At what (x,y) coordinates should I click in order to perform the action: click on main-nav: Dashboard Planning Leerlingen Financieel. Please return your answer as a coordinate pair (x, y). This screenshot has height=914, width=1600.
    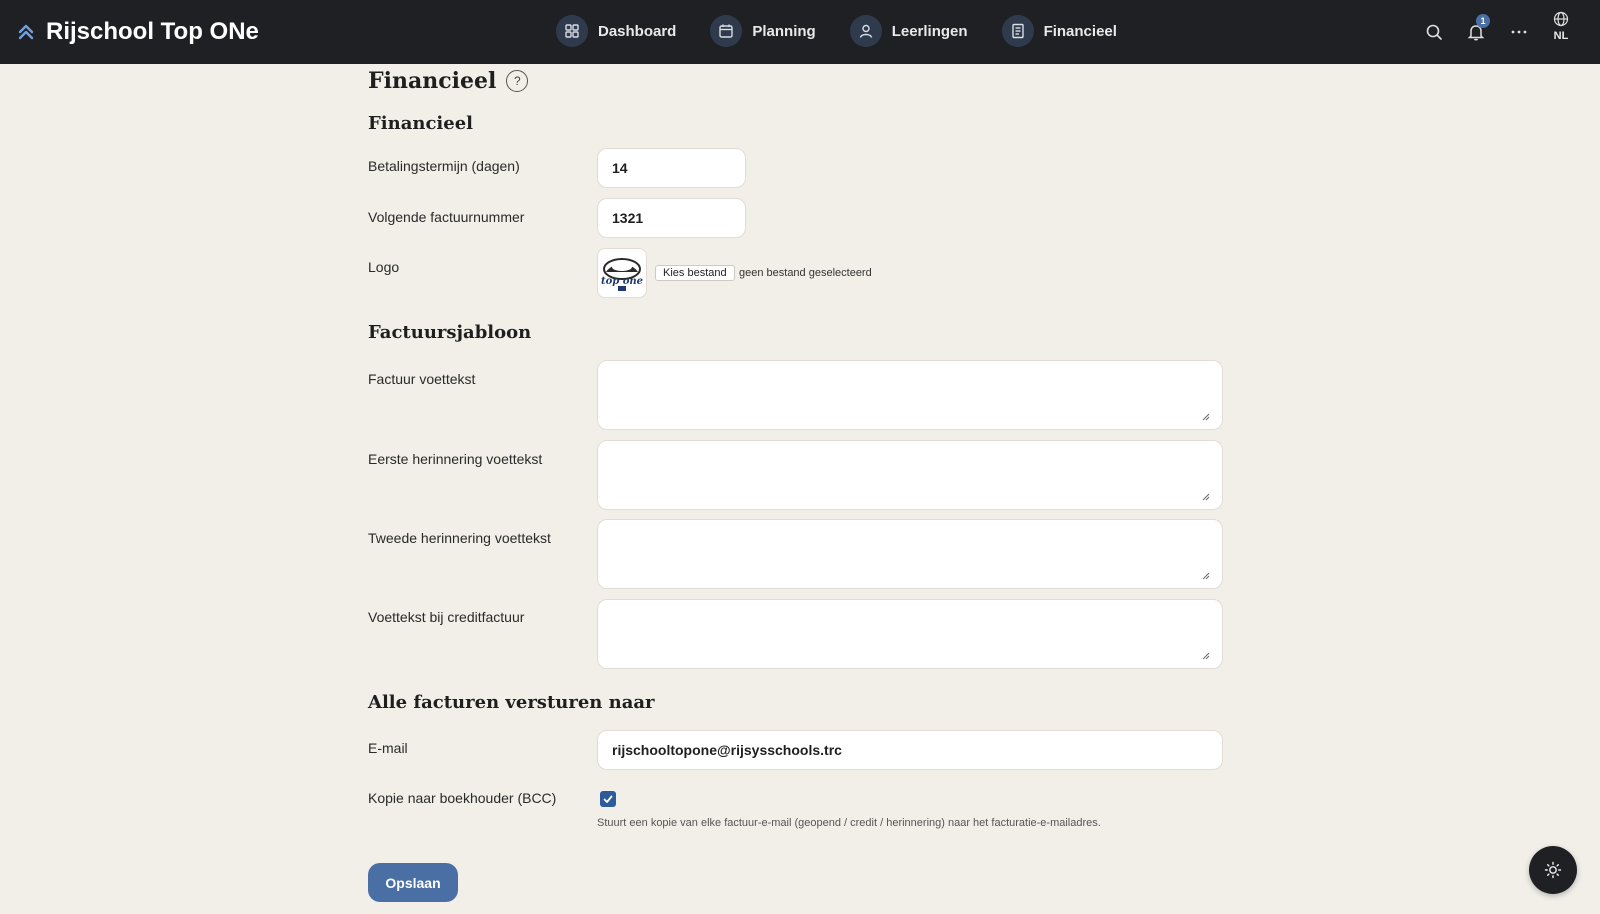
    Looking at the image, I should click on (836, 31).